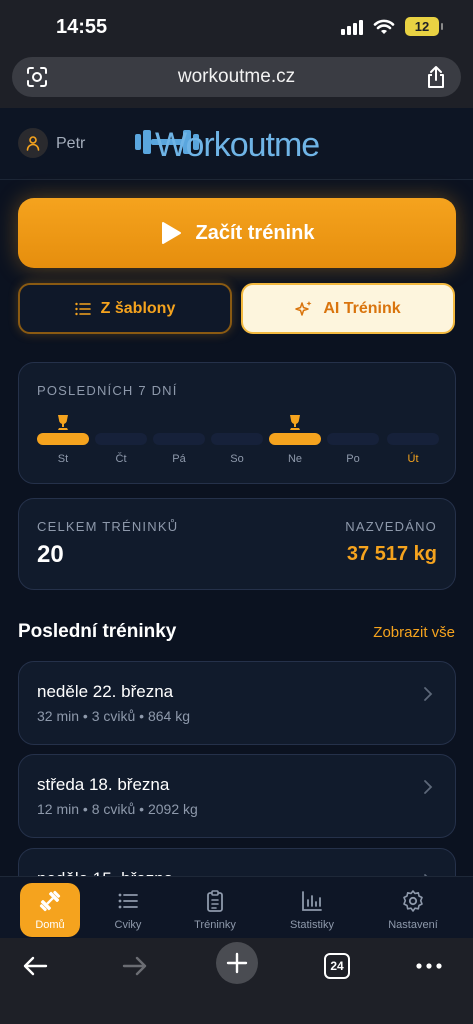  I want to click on day-label: Pá, so click(179, 459).